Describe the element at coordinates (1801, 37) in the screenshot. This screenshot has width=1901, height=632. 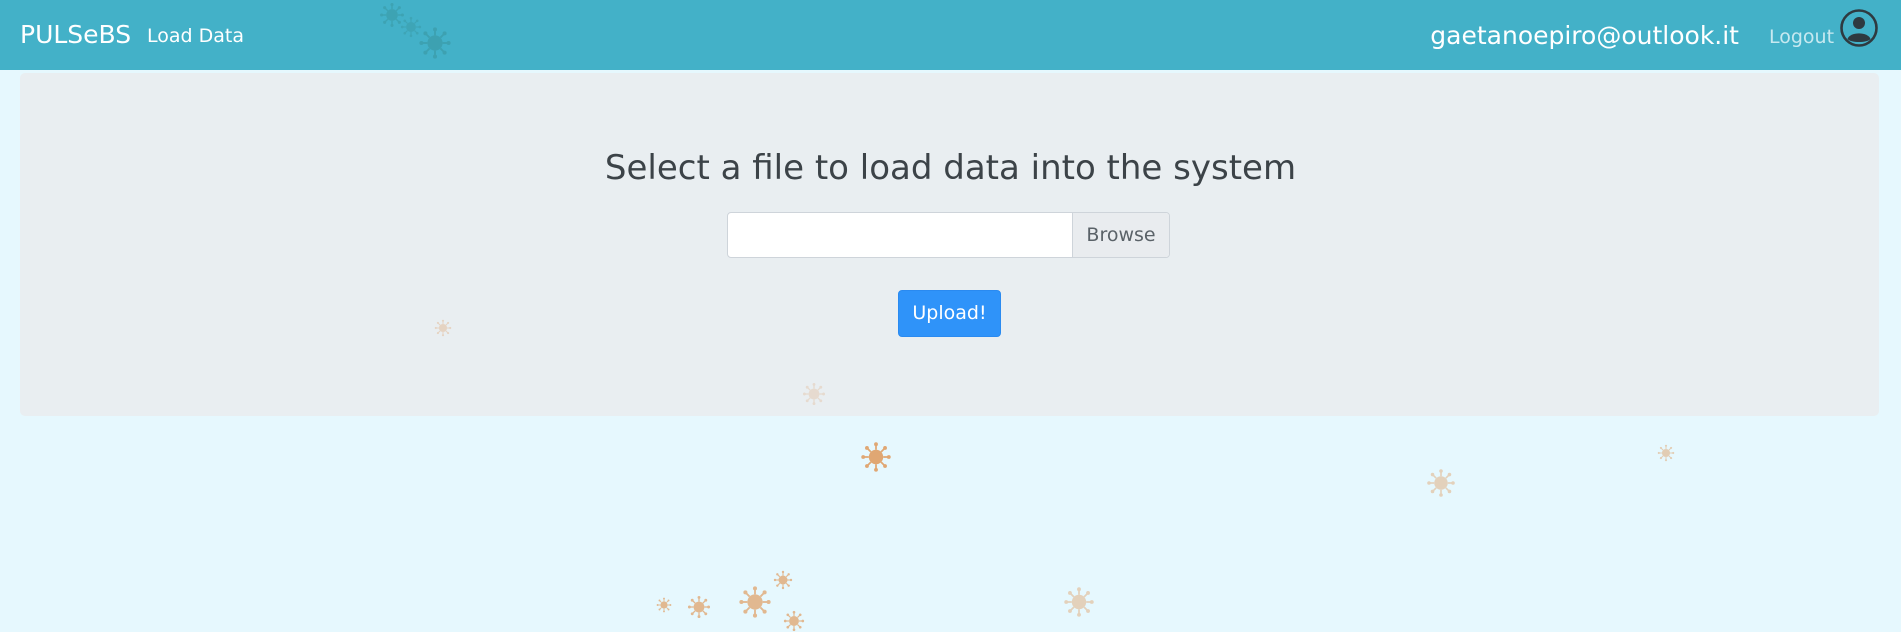
I see `logout-link: Logout` at that location.